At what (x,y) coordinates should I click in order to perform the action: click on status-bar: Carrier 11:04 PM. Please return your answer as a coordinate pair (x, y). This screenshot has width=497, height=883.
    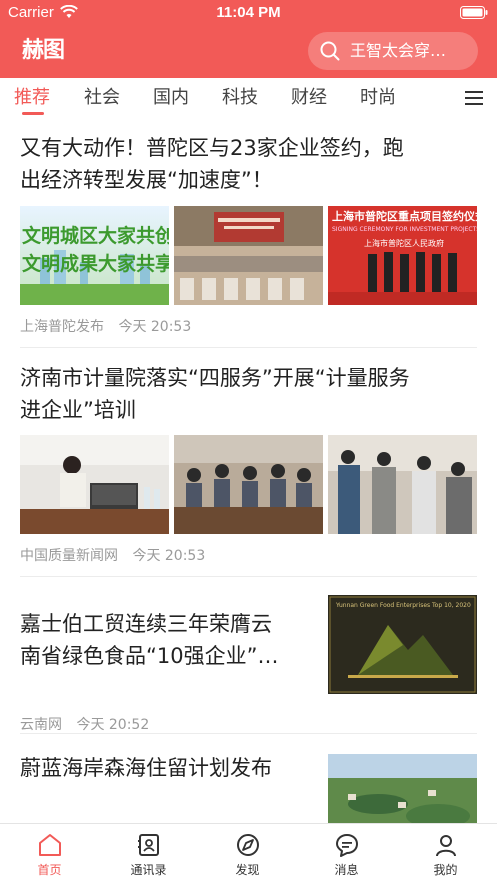
    Looking at the image, I should click on (248, 13).